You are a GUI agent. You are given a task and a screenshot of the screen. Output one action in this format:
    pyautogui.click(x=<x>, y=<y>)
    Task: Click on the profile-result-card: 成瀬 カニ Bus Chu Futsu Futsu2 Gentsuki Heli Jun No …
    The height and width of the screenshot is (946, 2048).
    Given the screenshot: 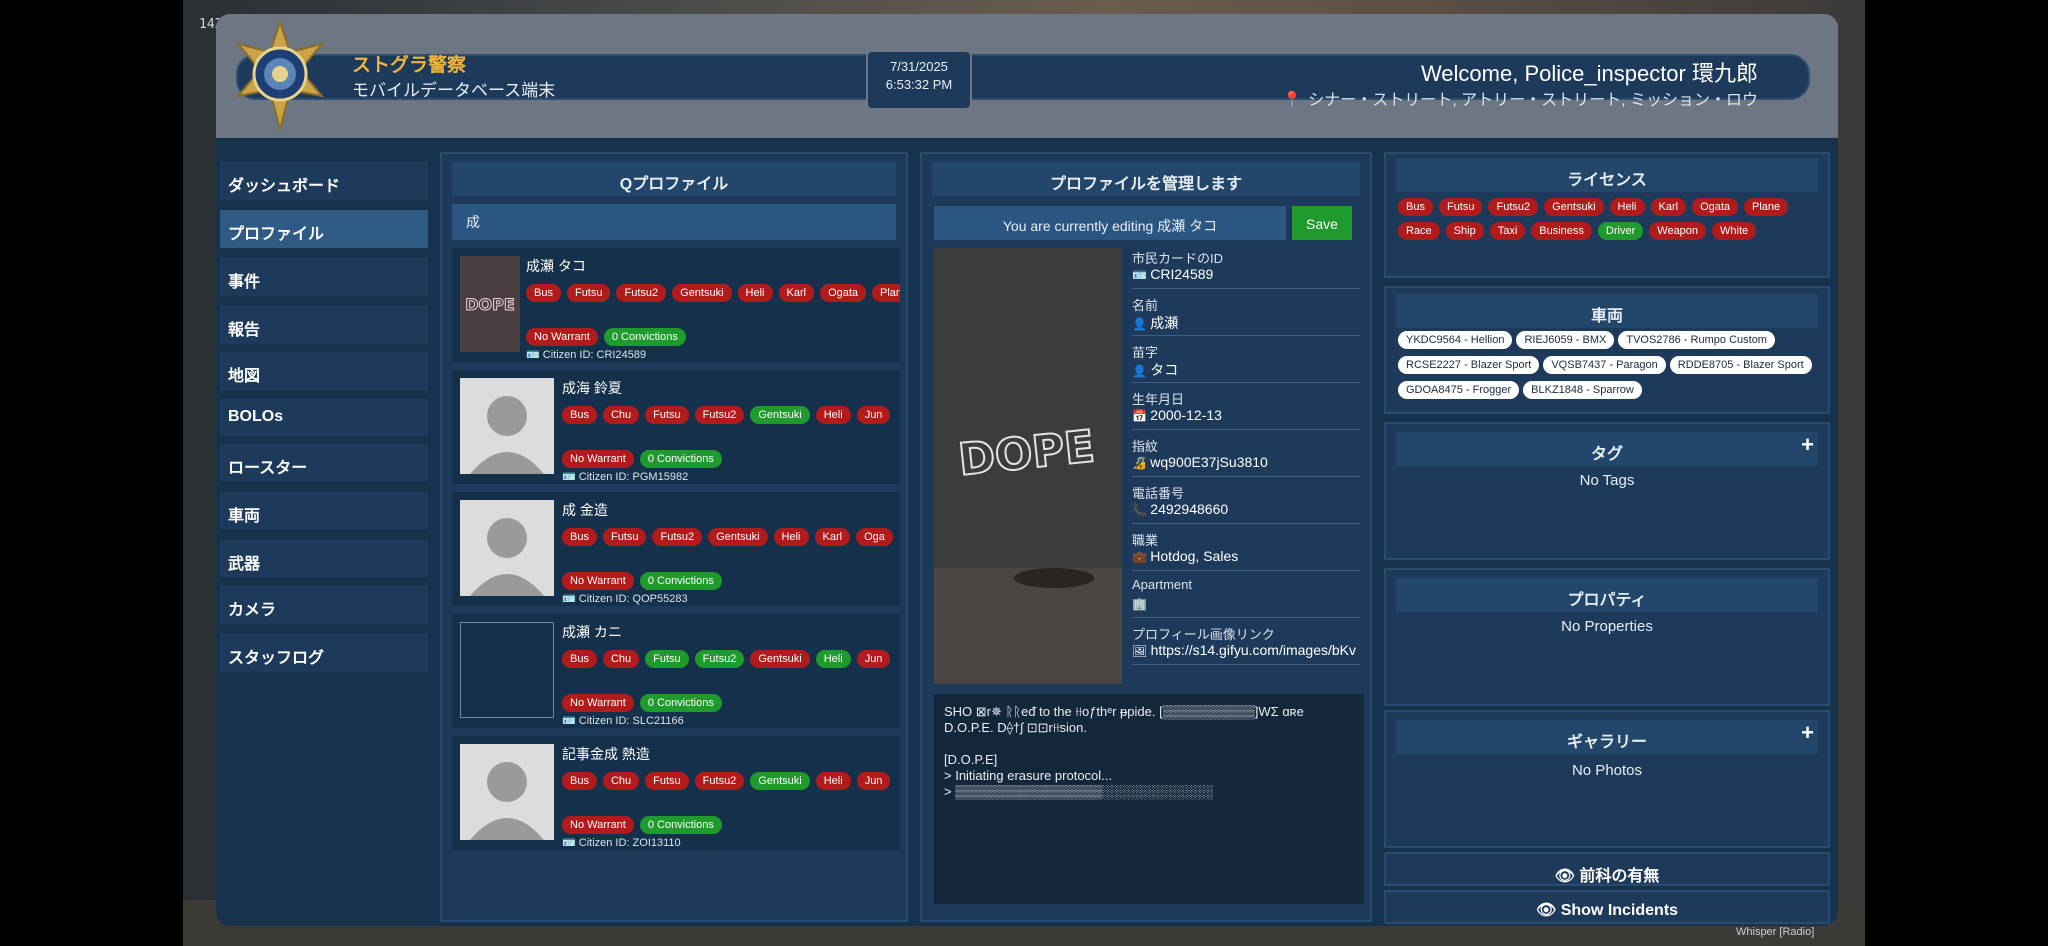 What is the action you would take?
    pyautogui.click(x=676, y=671)
    